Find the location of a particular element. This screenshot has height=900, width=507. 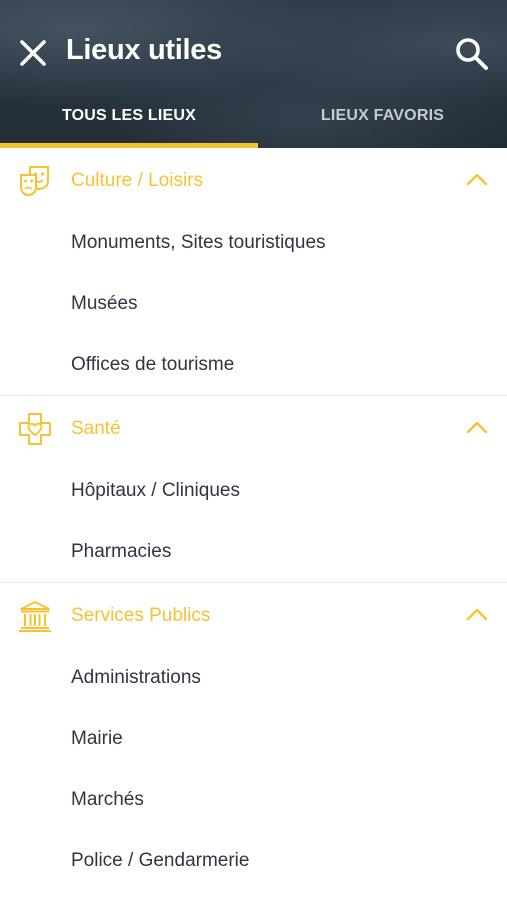

list-item: Mairie is located at coordinates (253, 738).